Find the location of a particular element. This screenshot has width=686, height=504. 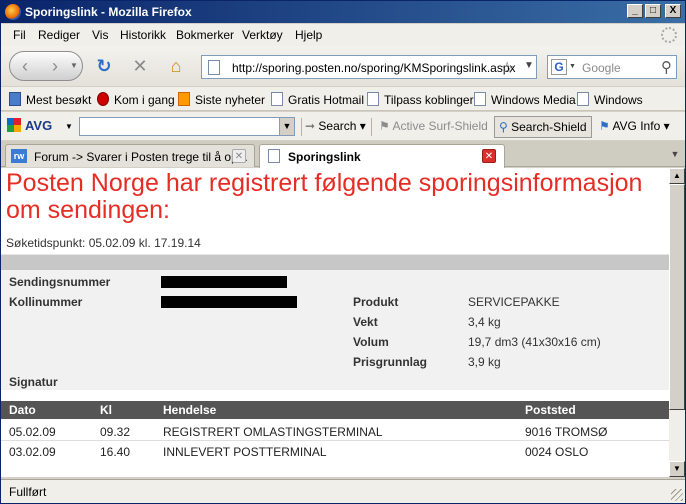

bookmark-windows: Windows is located at coordinates (610, 99).